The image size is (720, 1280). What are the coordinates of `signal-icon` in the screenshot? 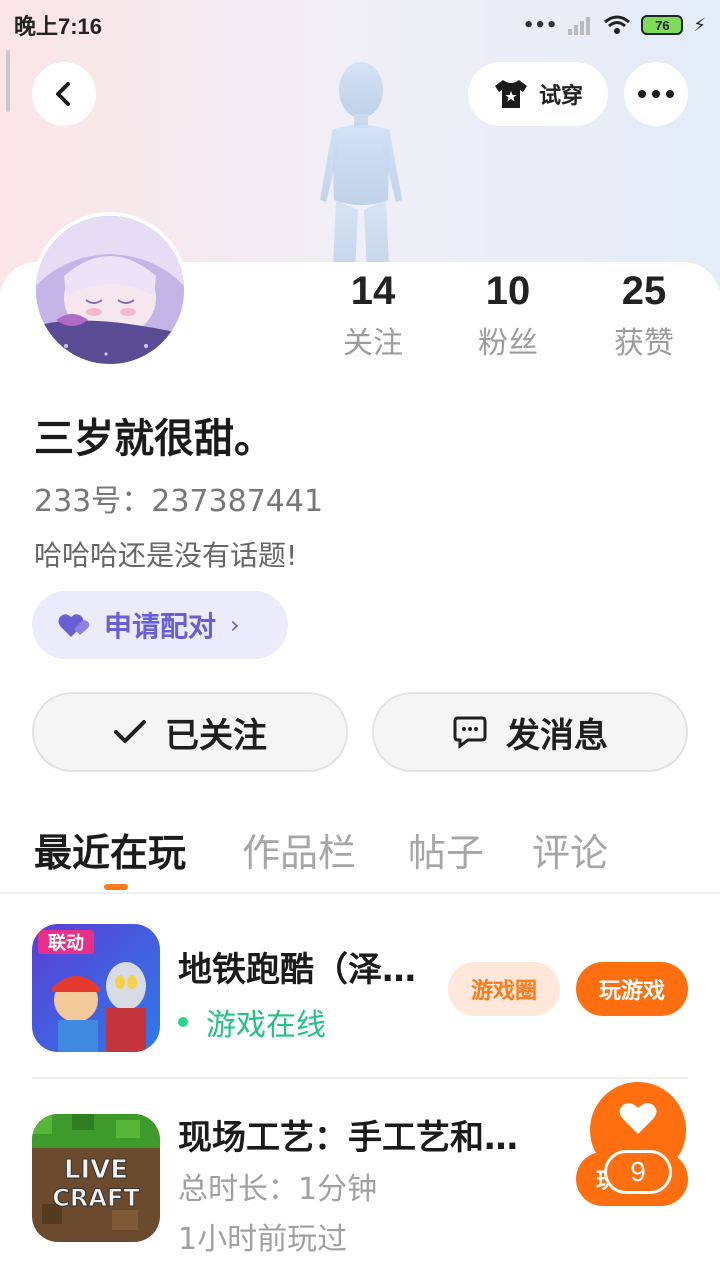 It's located at (579, 26).